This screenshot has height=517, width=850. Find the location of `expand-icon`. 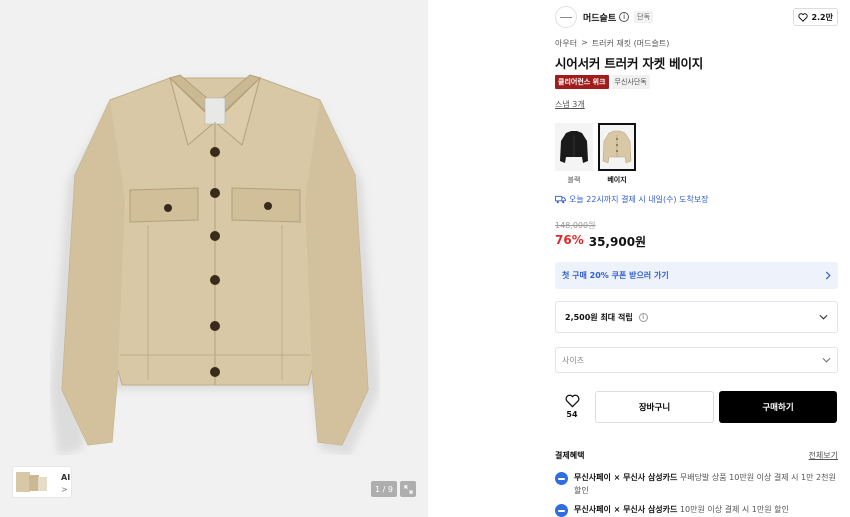

expand-icon is located at coordinates (408, 489).